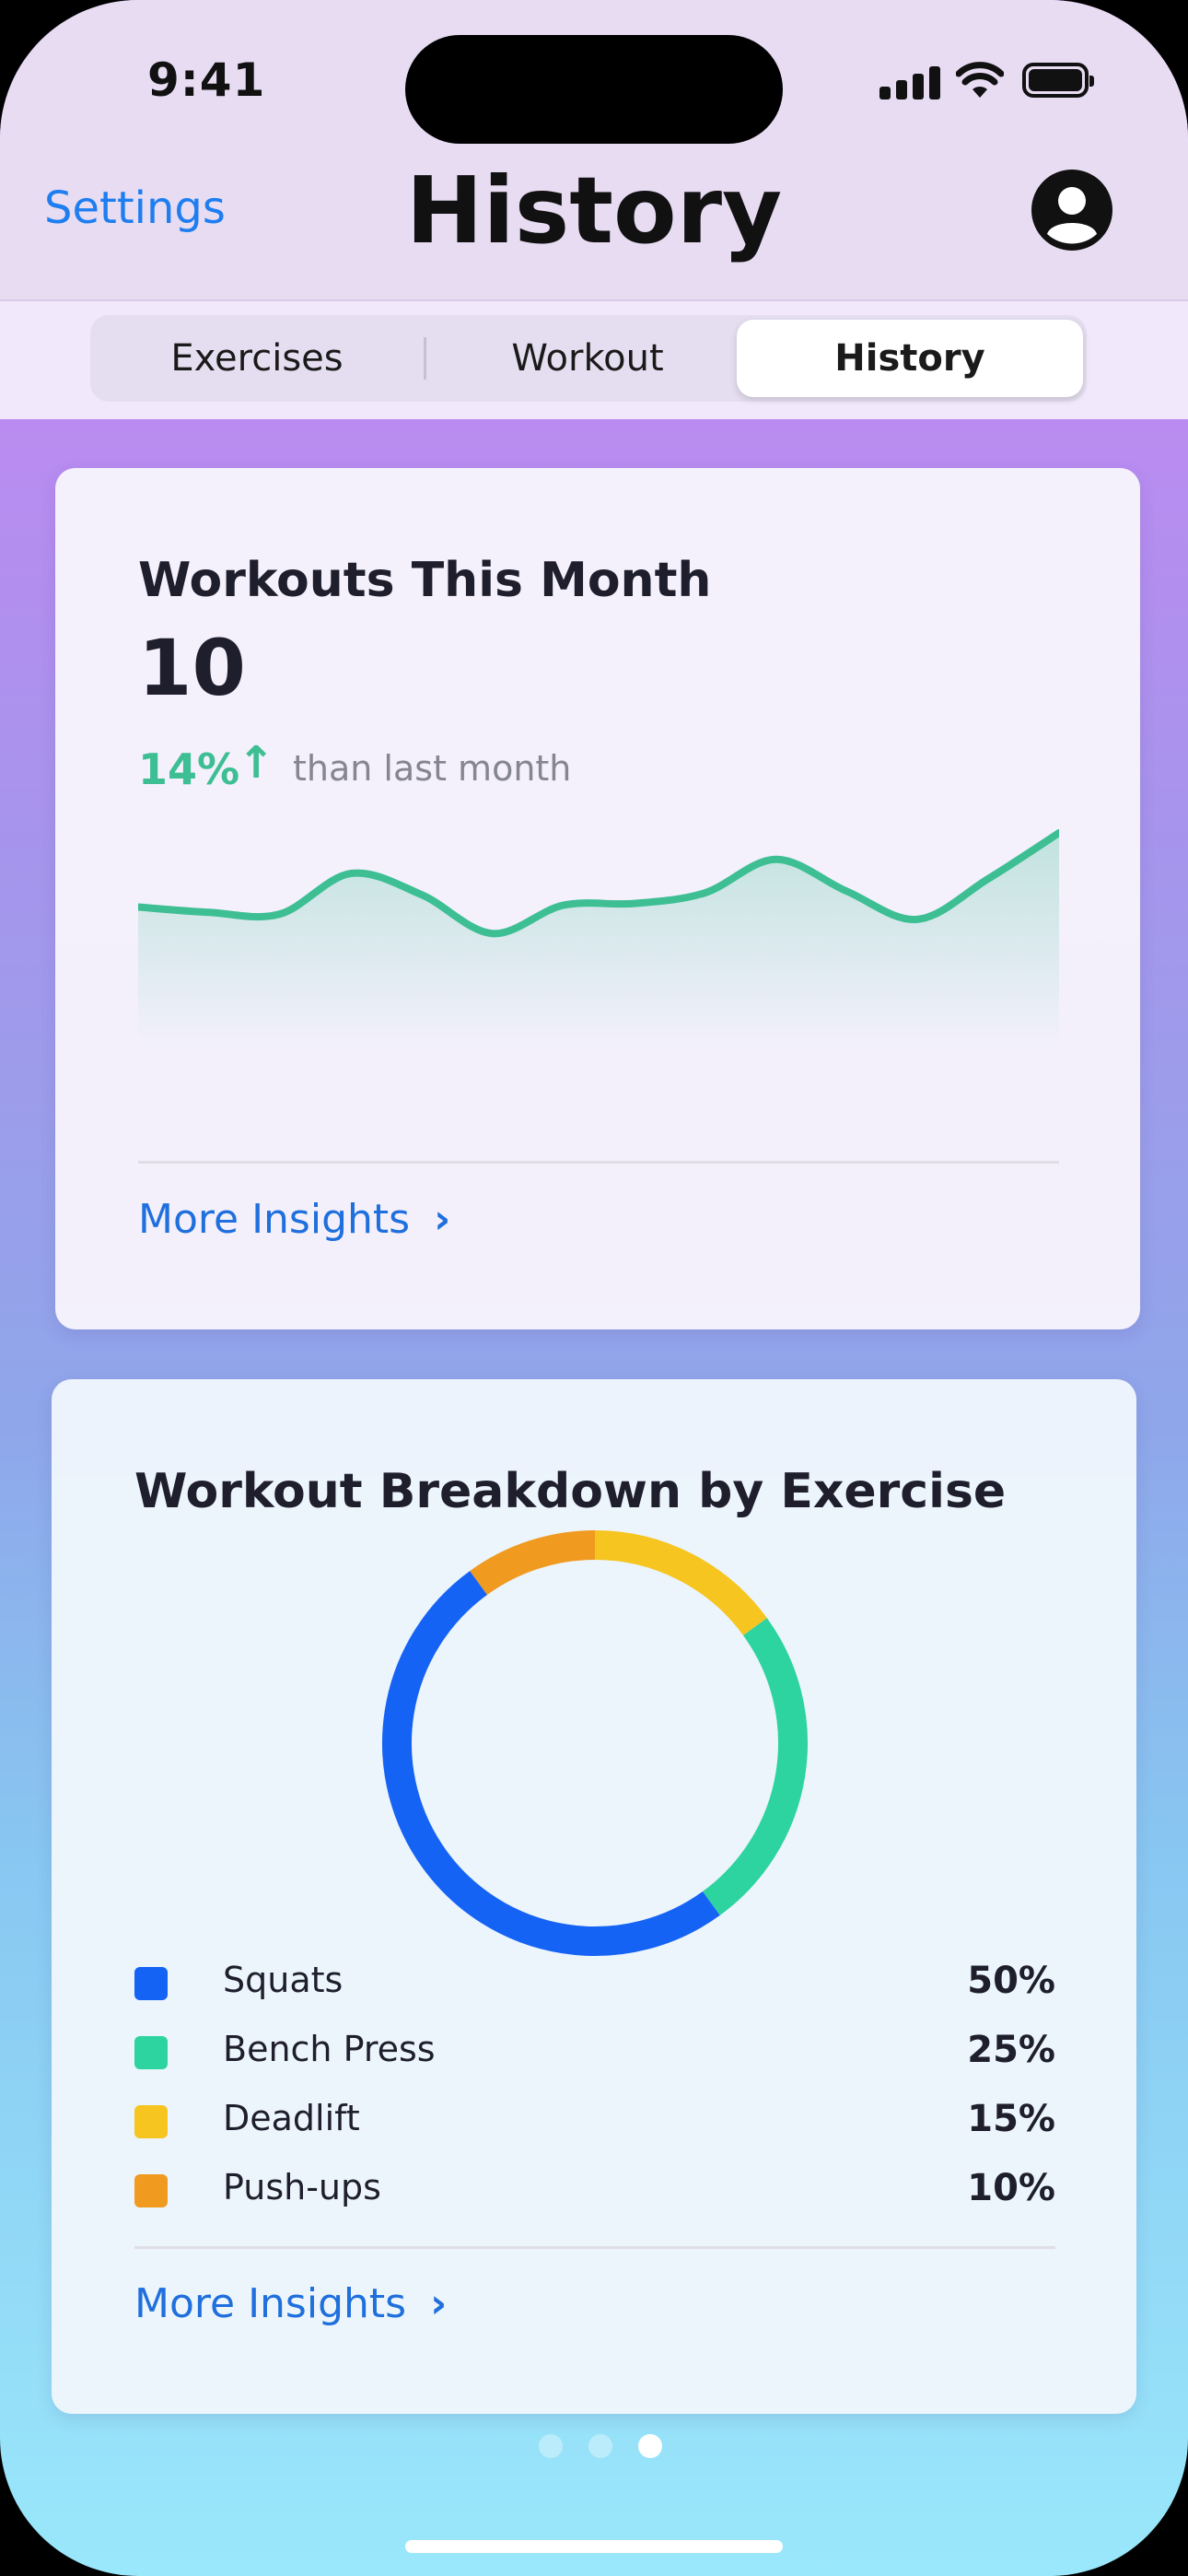 The image size is (1188, 2576). What do you see at coordinates (911, 83) in the screenshot?
I see `cellular-signal-icon` at bounding box center [911, 83].